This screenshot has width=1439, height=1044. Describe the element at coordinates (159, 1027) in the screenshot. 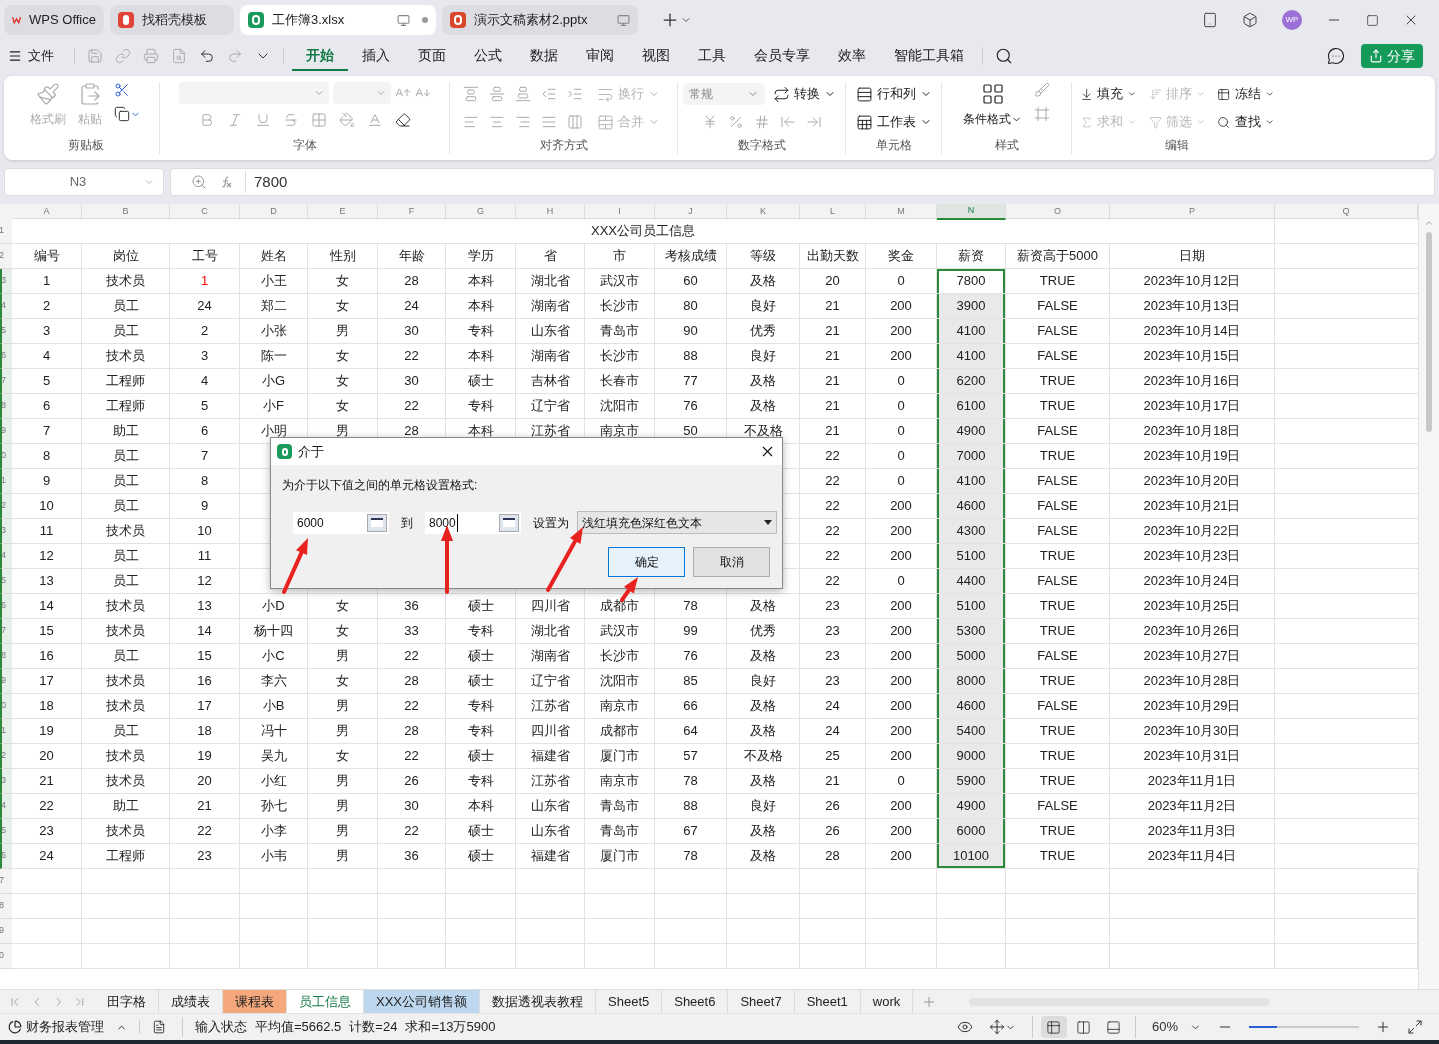

I see `document-icon` at that location.